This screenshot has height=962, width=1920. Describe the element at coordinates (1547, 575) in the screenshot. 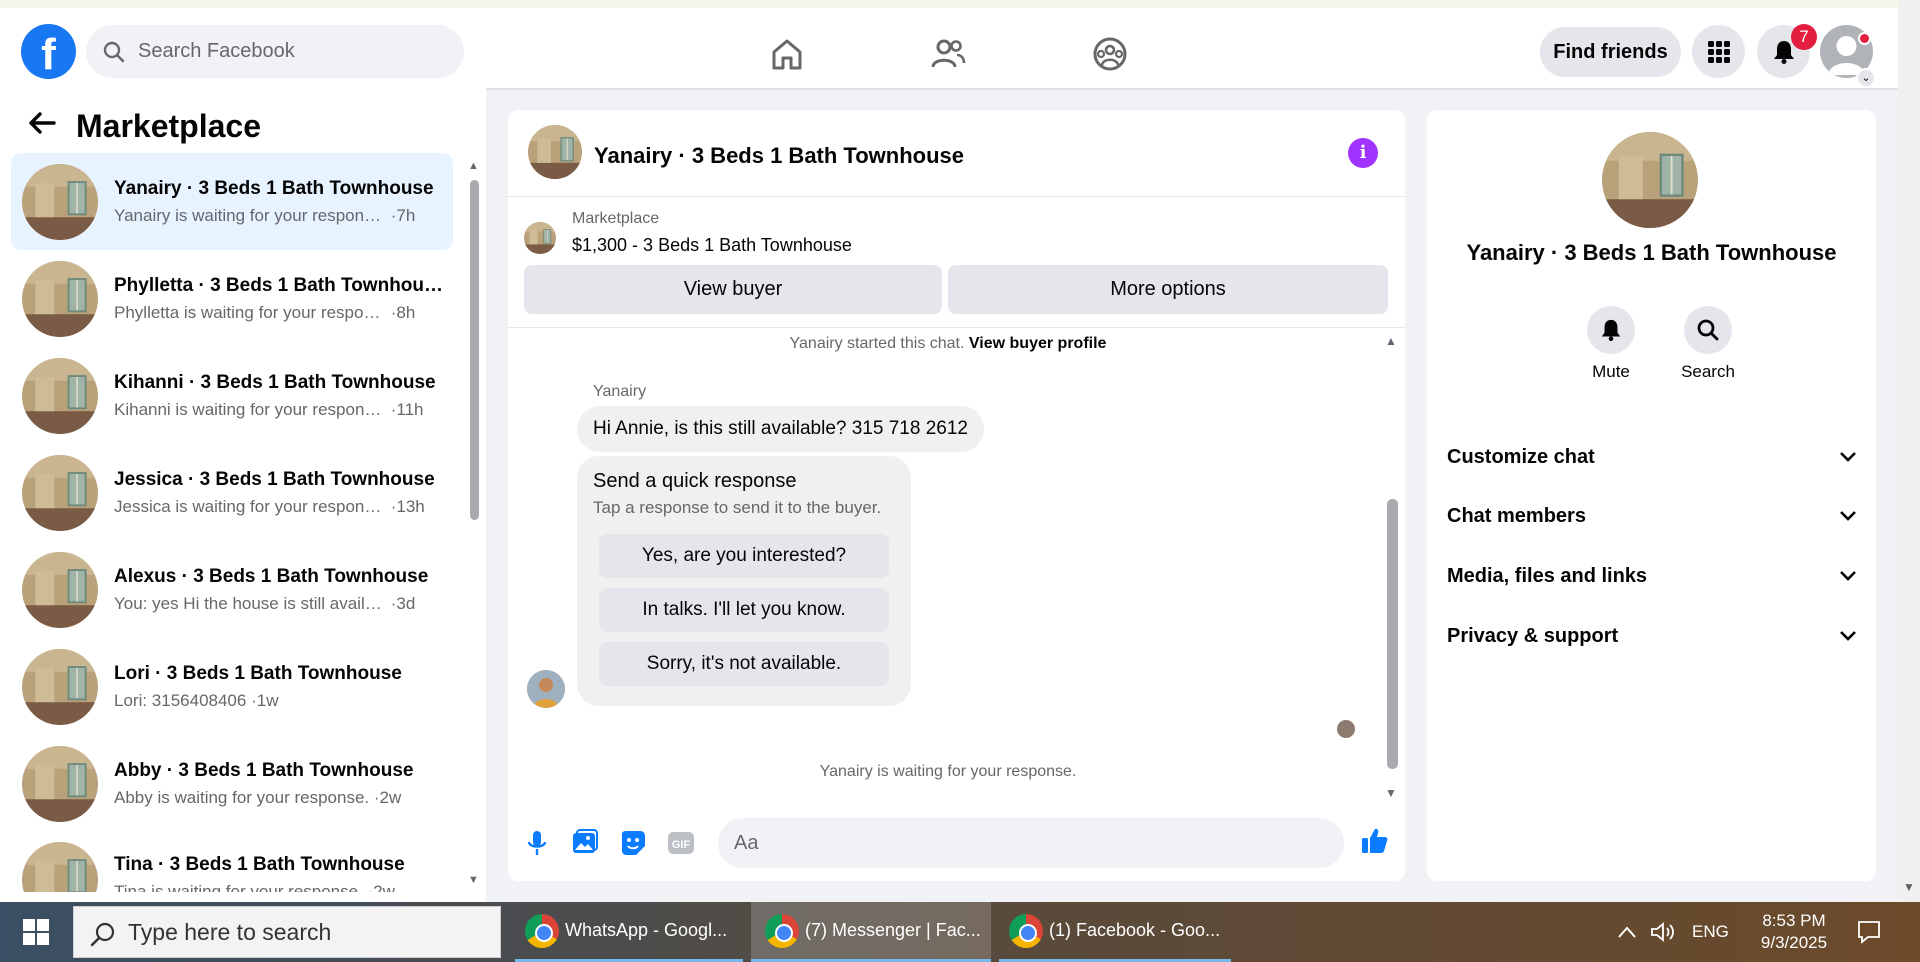

I see `section-label: Media, files and links` at that location.